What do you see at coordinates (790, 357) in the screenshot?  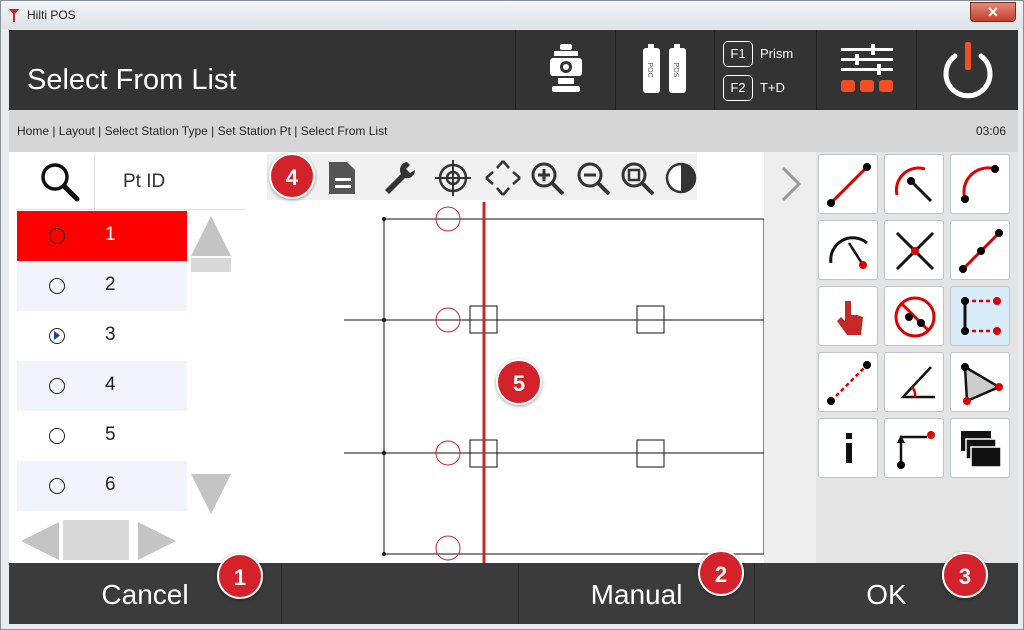 I see `tool-panel-toggle-strip` at bounding box center [790, 357].